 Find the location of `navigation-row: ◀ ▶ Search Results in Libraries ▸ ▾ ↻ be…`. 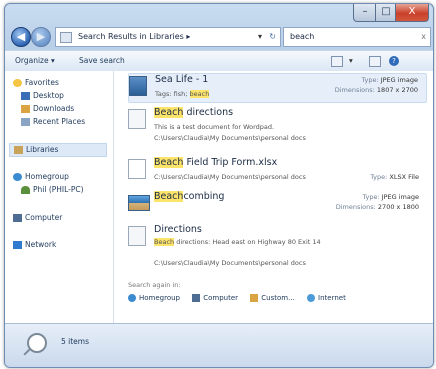

navigation-row: ◀ ▶ Search Results in Libraries ▸ ▾ ↻ be… is located at coordinates (219, 37).